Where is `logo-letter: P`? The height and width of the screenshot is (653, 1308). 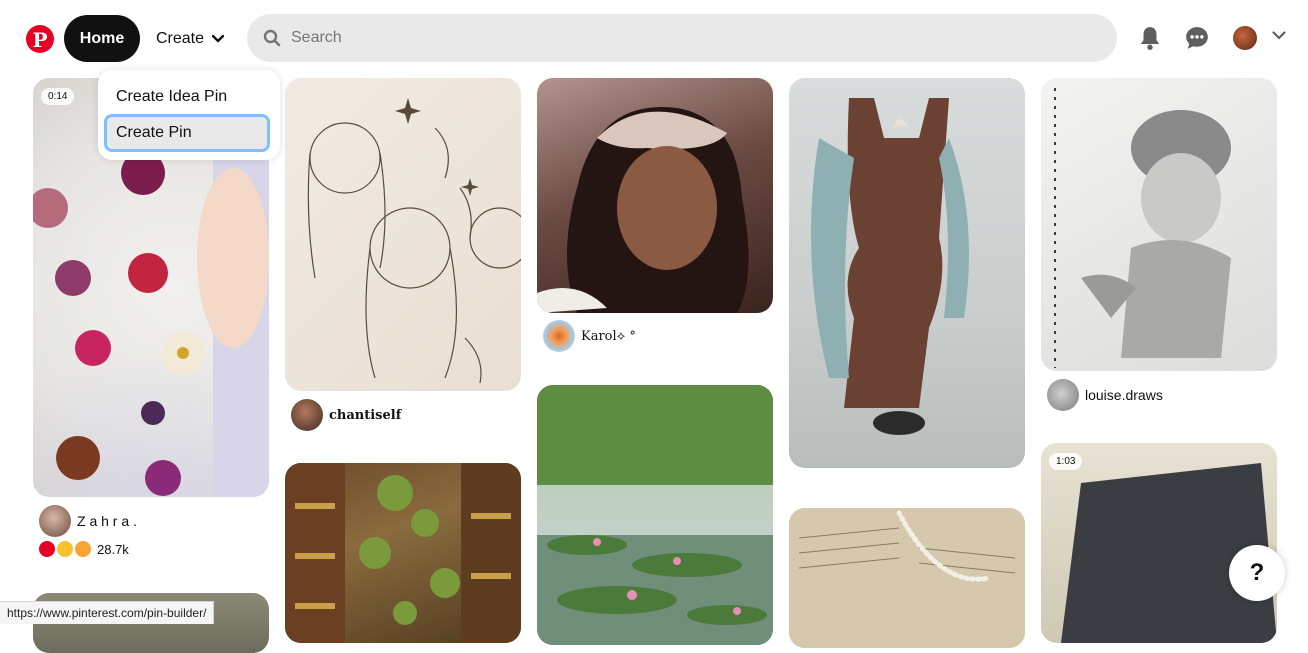 logo-letter: P is located at coordinates (40, 39).